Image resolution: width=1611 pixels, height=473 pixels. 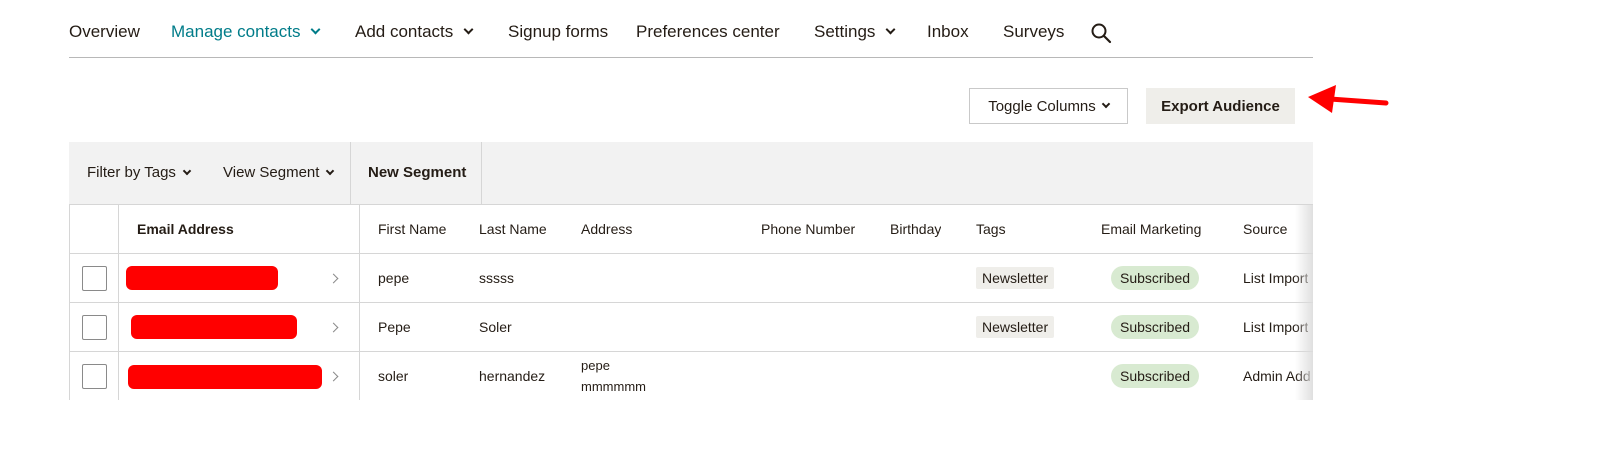 I want to click on nav-surveys: Surveys, so click(x=1033, y=32).